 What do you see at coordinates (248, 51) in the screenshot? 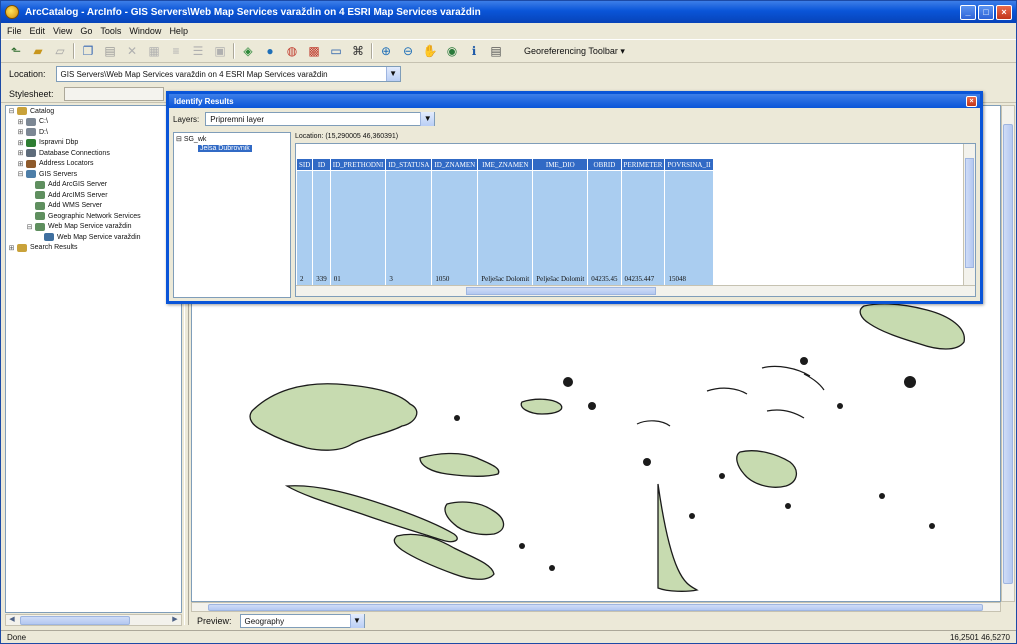
I see `launch-arcmap-icon: ◈` at bounding box center [248, 51].